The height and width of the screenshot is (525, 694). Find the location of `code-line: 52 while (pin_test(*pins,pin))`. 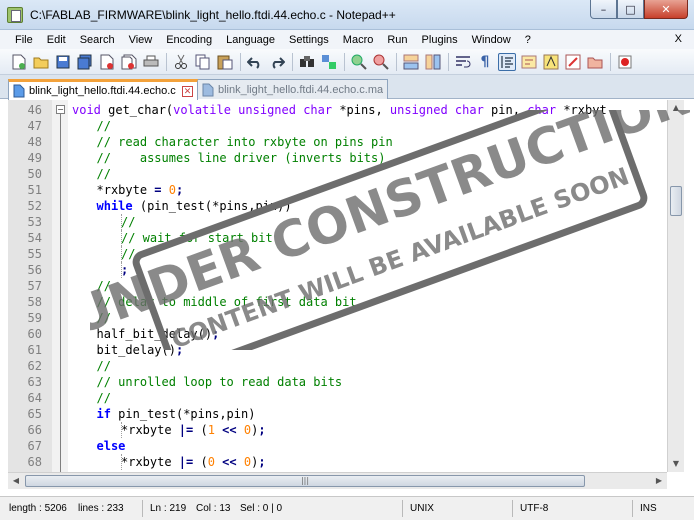

code-line: 52 while (pin_test(*pins,pin)) is located at coordinates (337, 206).